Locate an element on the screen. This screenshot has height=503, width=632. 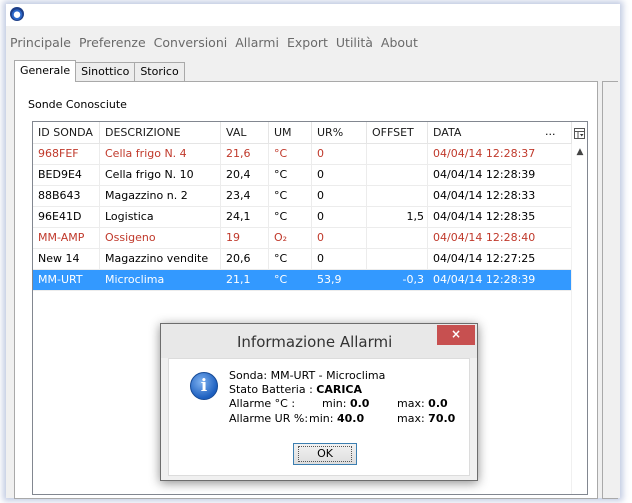
cell-val: 19 is located at coordinates (245, 238).